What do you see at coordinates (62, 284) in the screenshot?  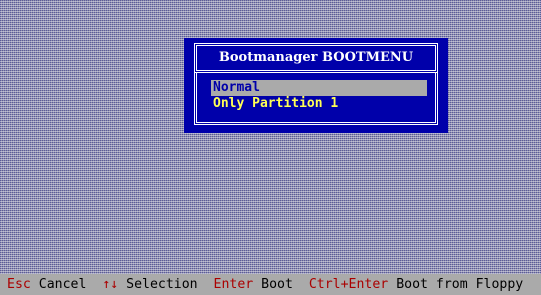 I see `status-action-cancel: Cancel` at bounding box center [62, 284].